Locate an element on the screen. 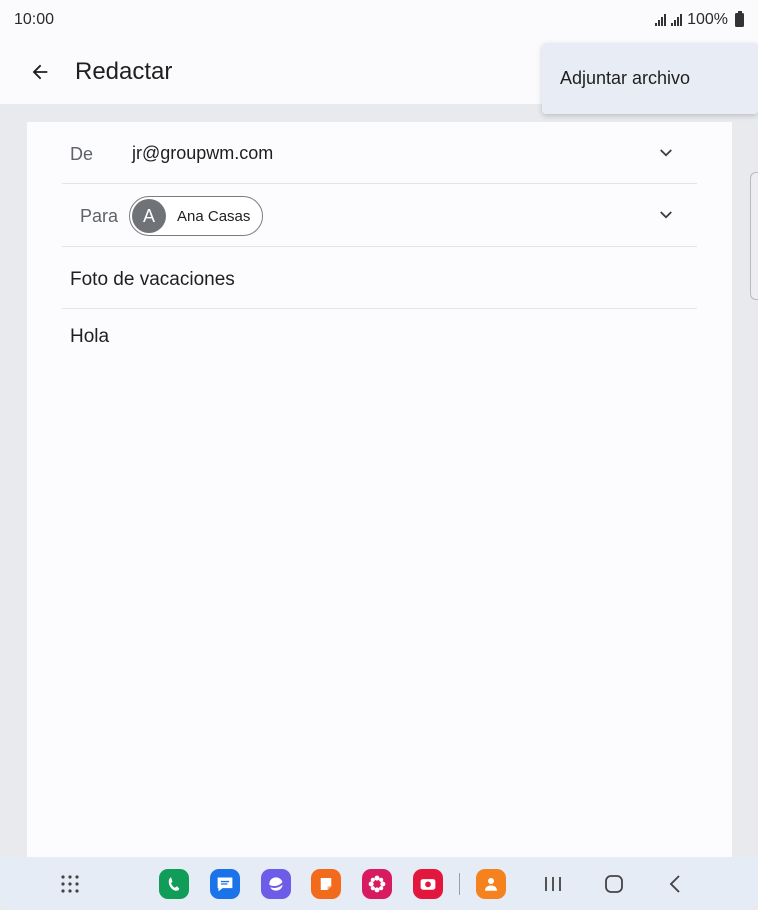 The height and width of the screenshot is (910, 758). gallery-app-icon is located at coordinates (377, 884).